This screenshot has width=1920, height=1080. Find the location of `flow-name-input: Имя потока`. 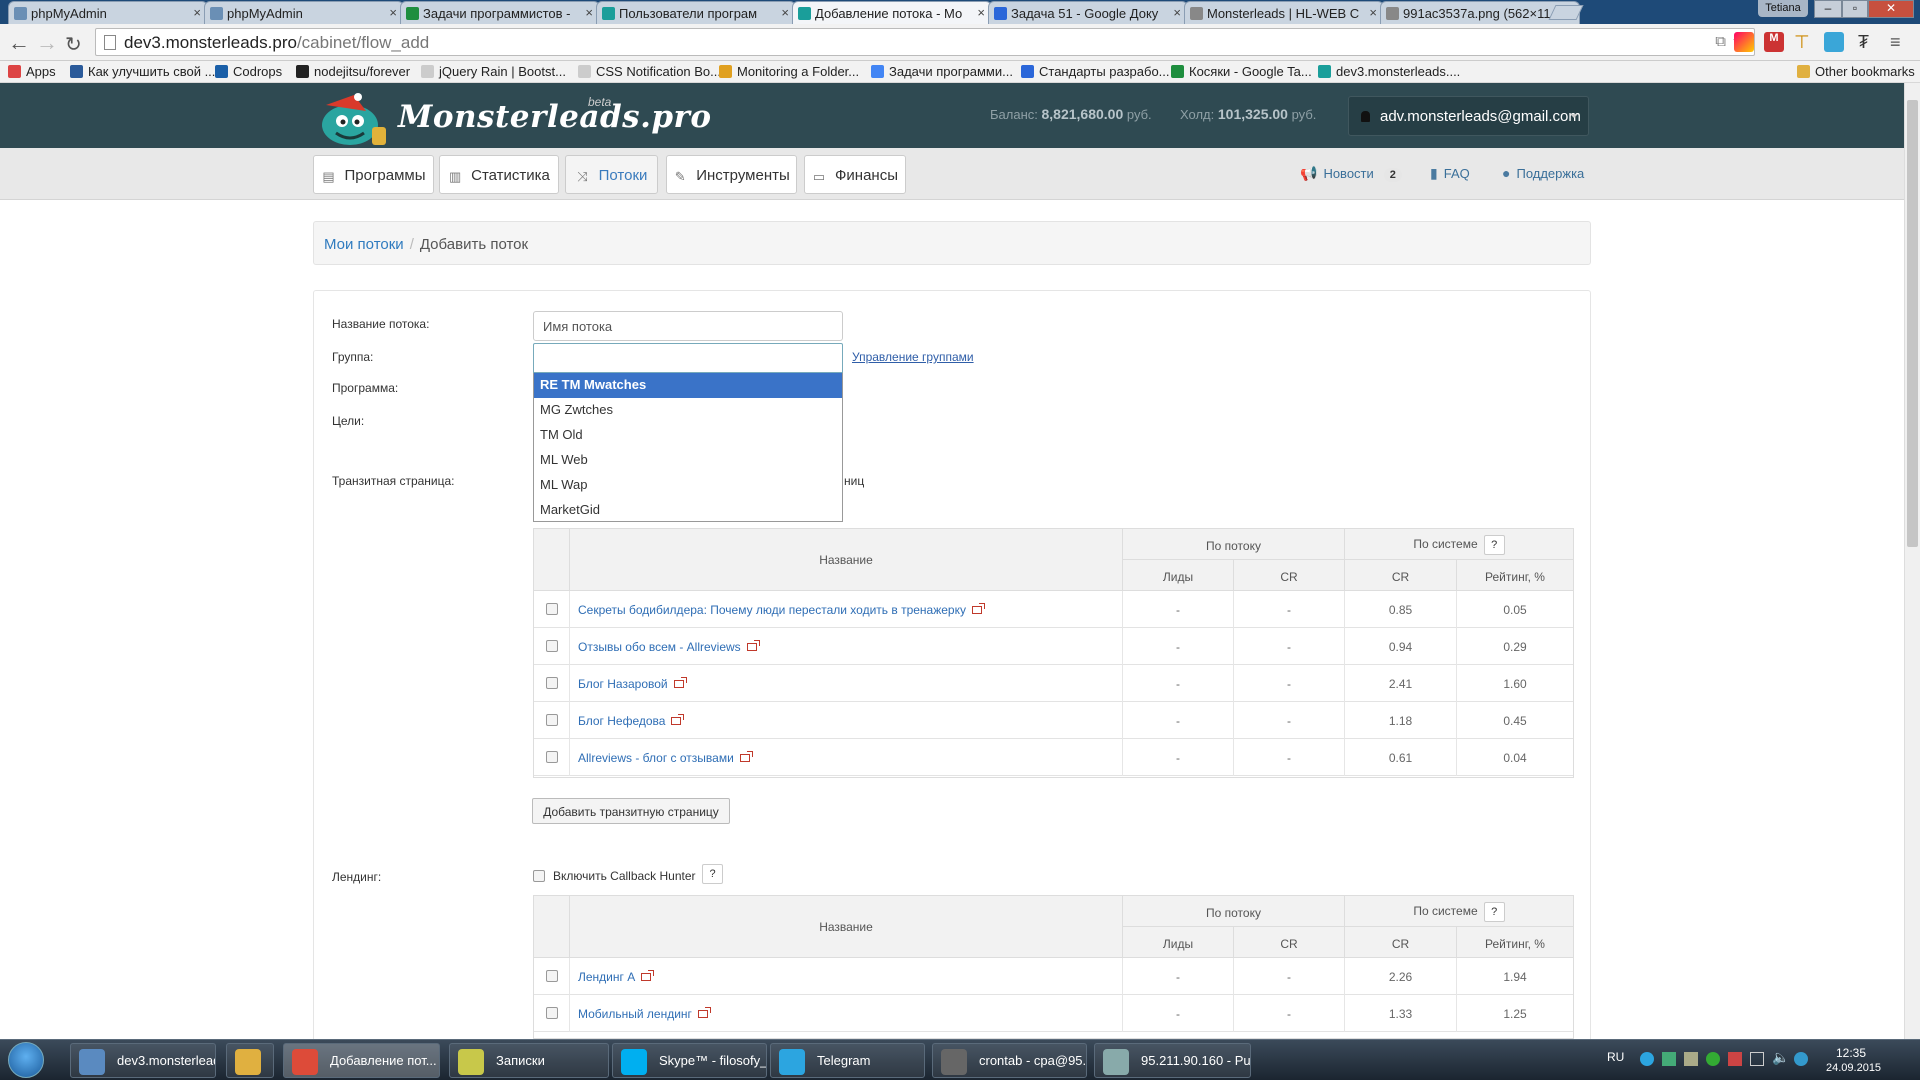

flow-name-input: Имя потока is located at coordinates (688, 326).